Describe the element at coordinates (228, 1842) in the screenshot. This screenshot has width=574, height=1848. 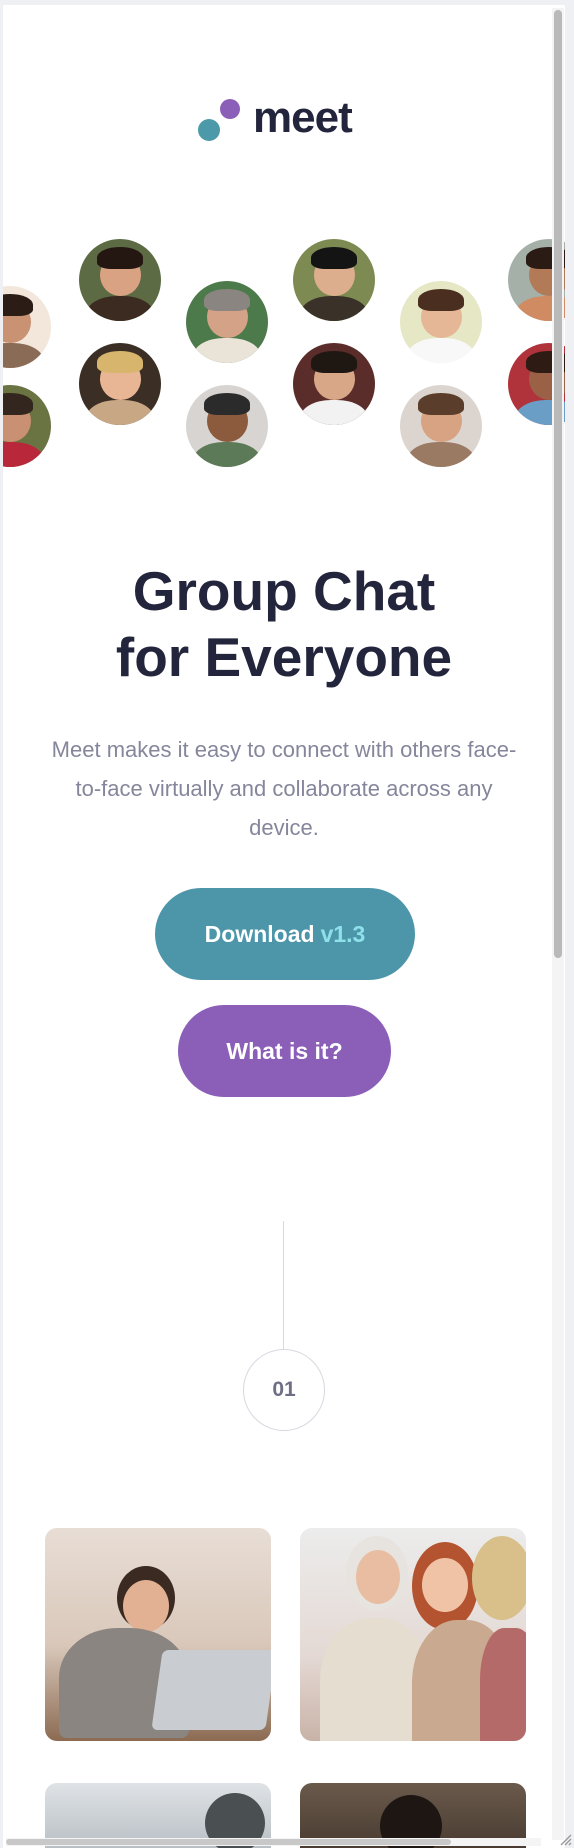
I see `horizontal-scrollbar-thumb` at that location.